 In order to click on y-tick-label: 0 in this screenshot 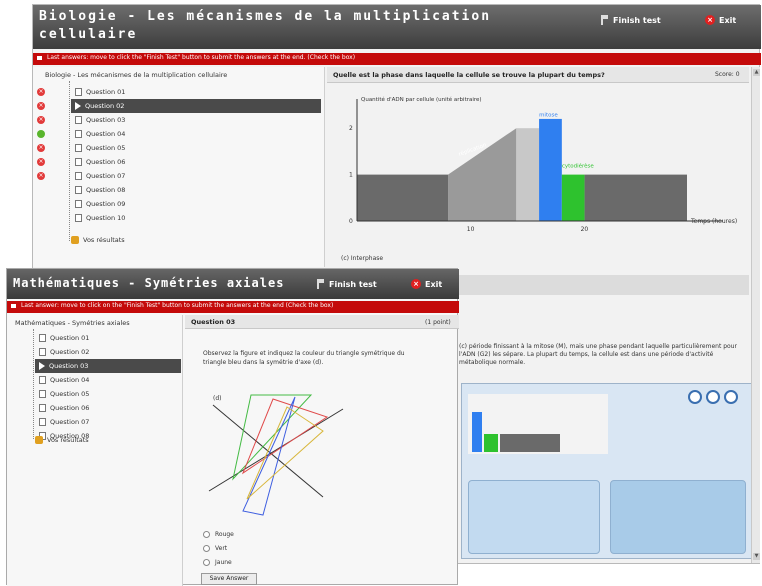, I will do `click(351, 221)`.